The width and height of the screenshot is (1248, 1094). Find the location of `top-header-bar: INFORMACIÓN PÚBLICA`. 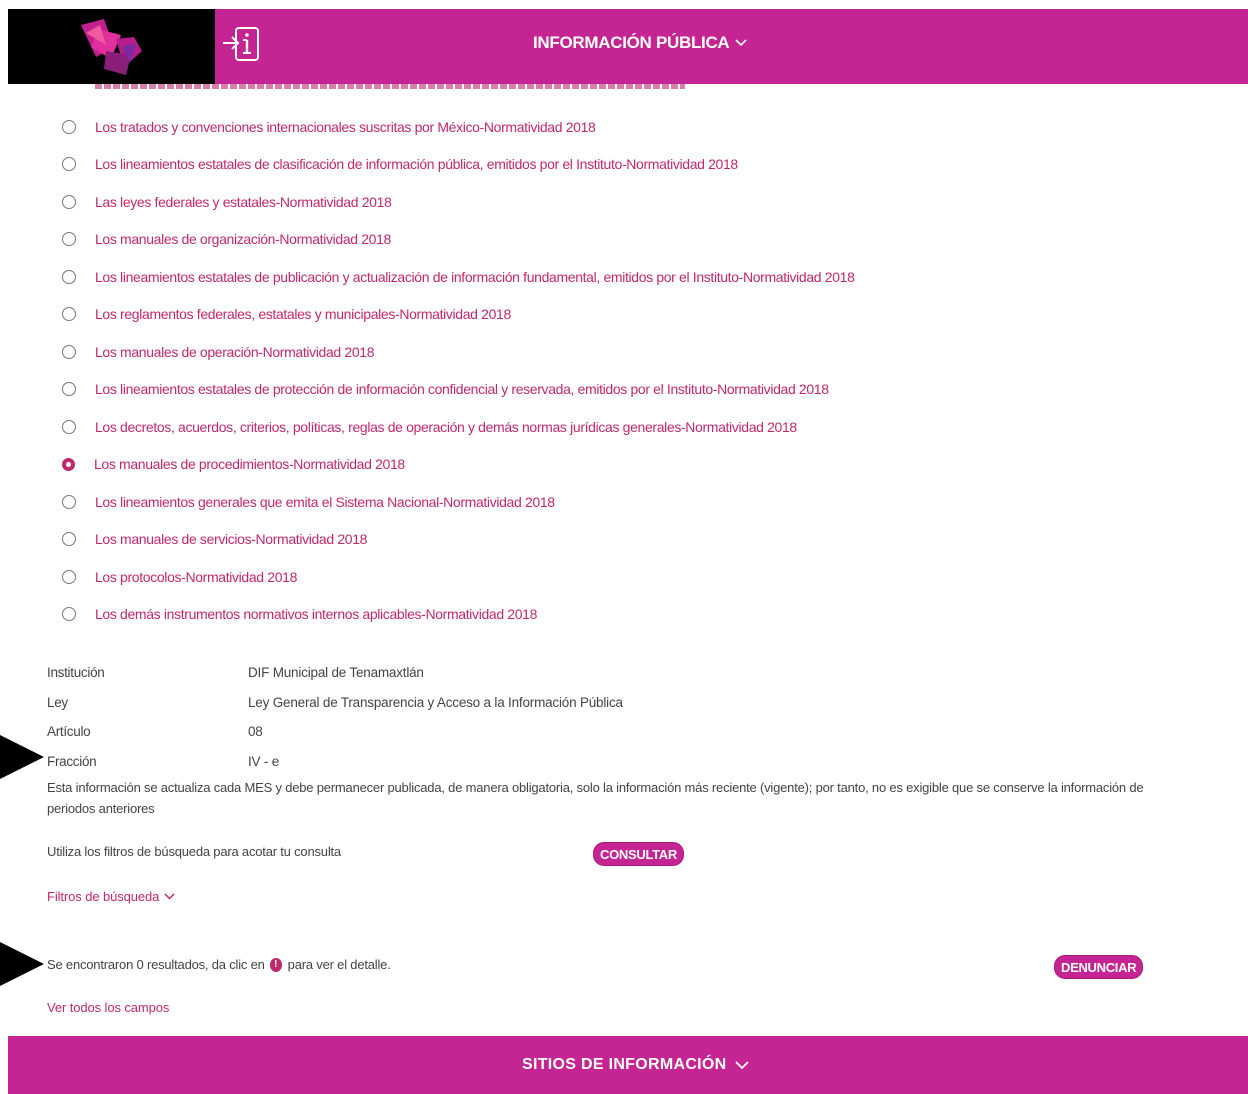

top-header-bar: INFORMACIÓN PÚBLICA is located at coordinates (628, 46).